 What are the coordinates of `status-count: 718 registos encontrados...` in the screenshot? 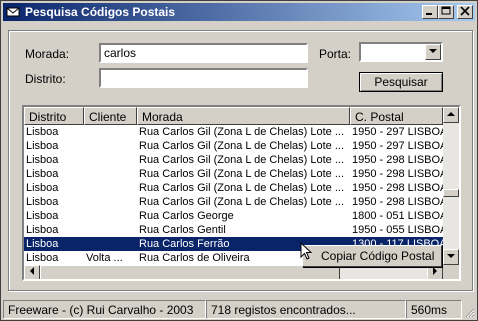 It's located at (306, 309).